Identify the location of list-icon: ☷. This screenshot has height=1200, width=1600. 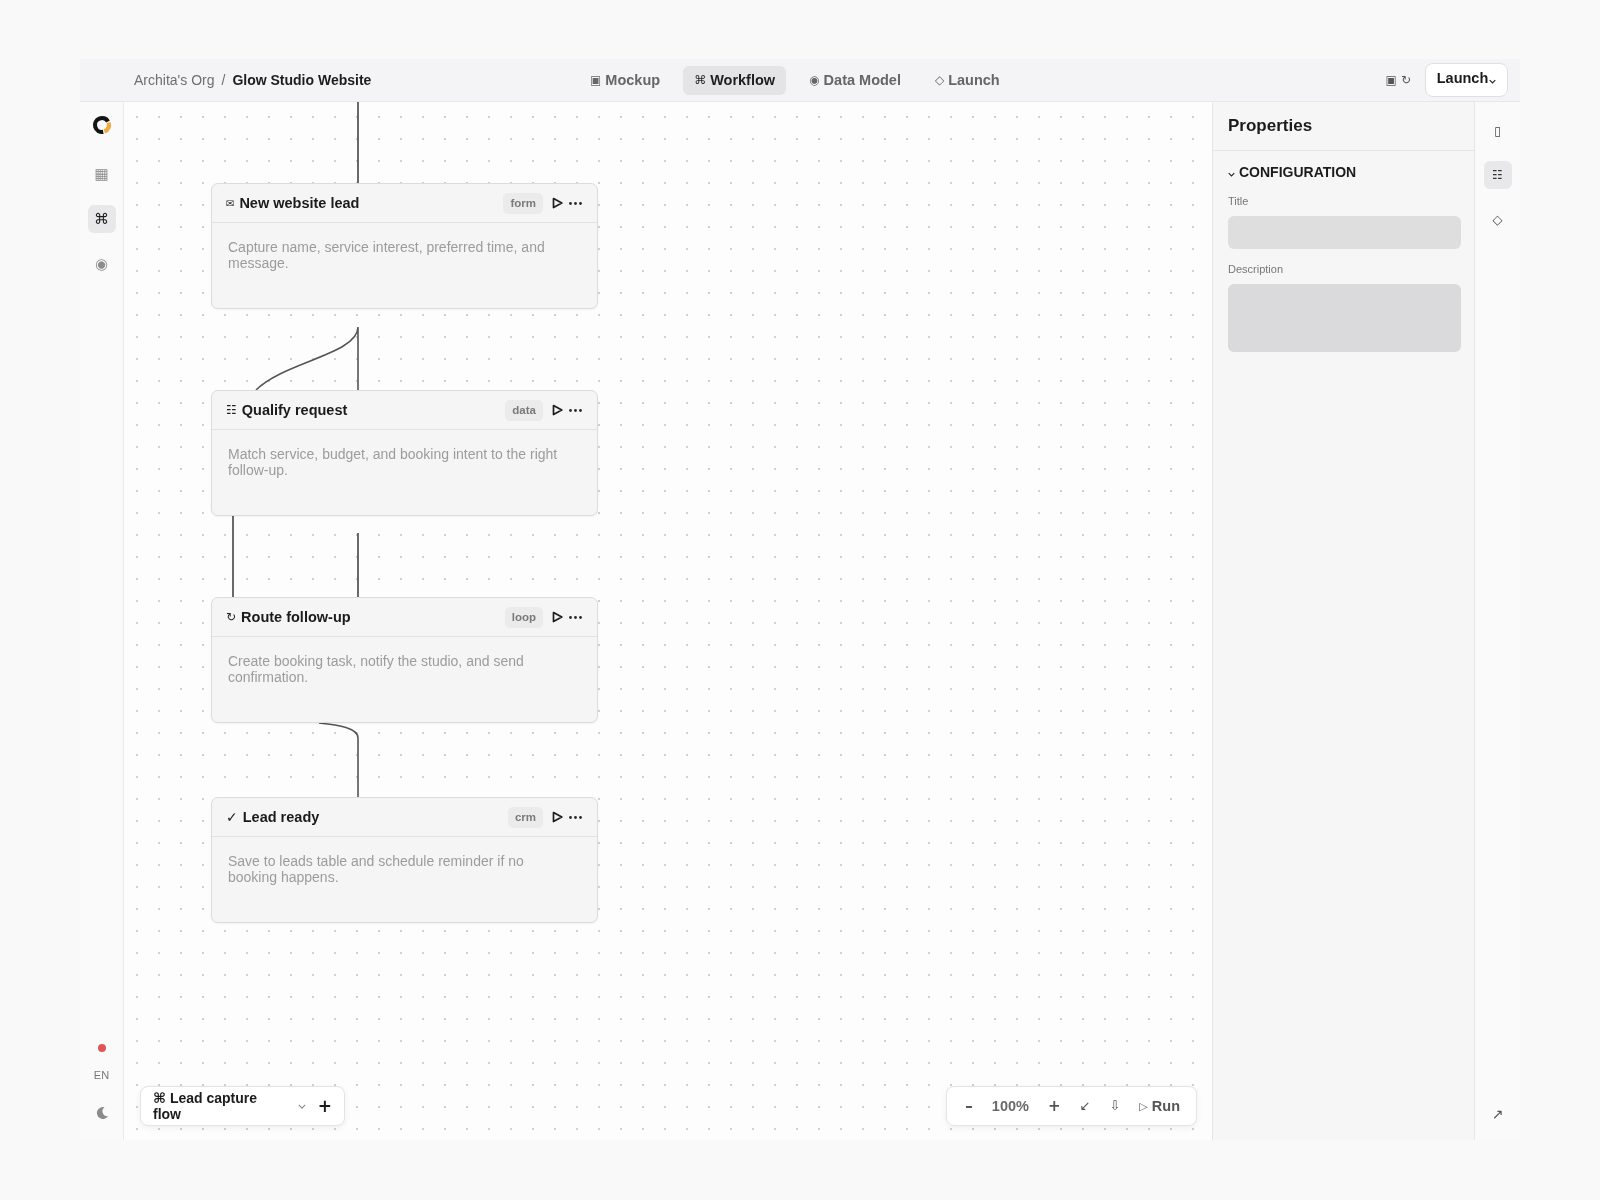
(1497, 175).